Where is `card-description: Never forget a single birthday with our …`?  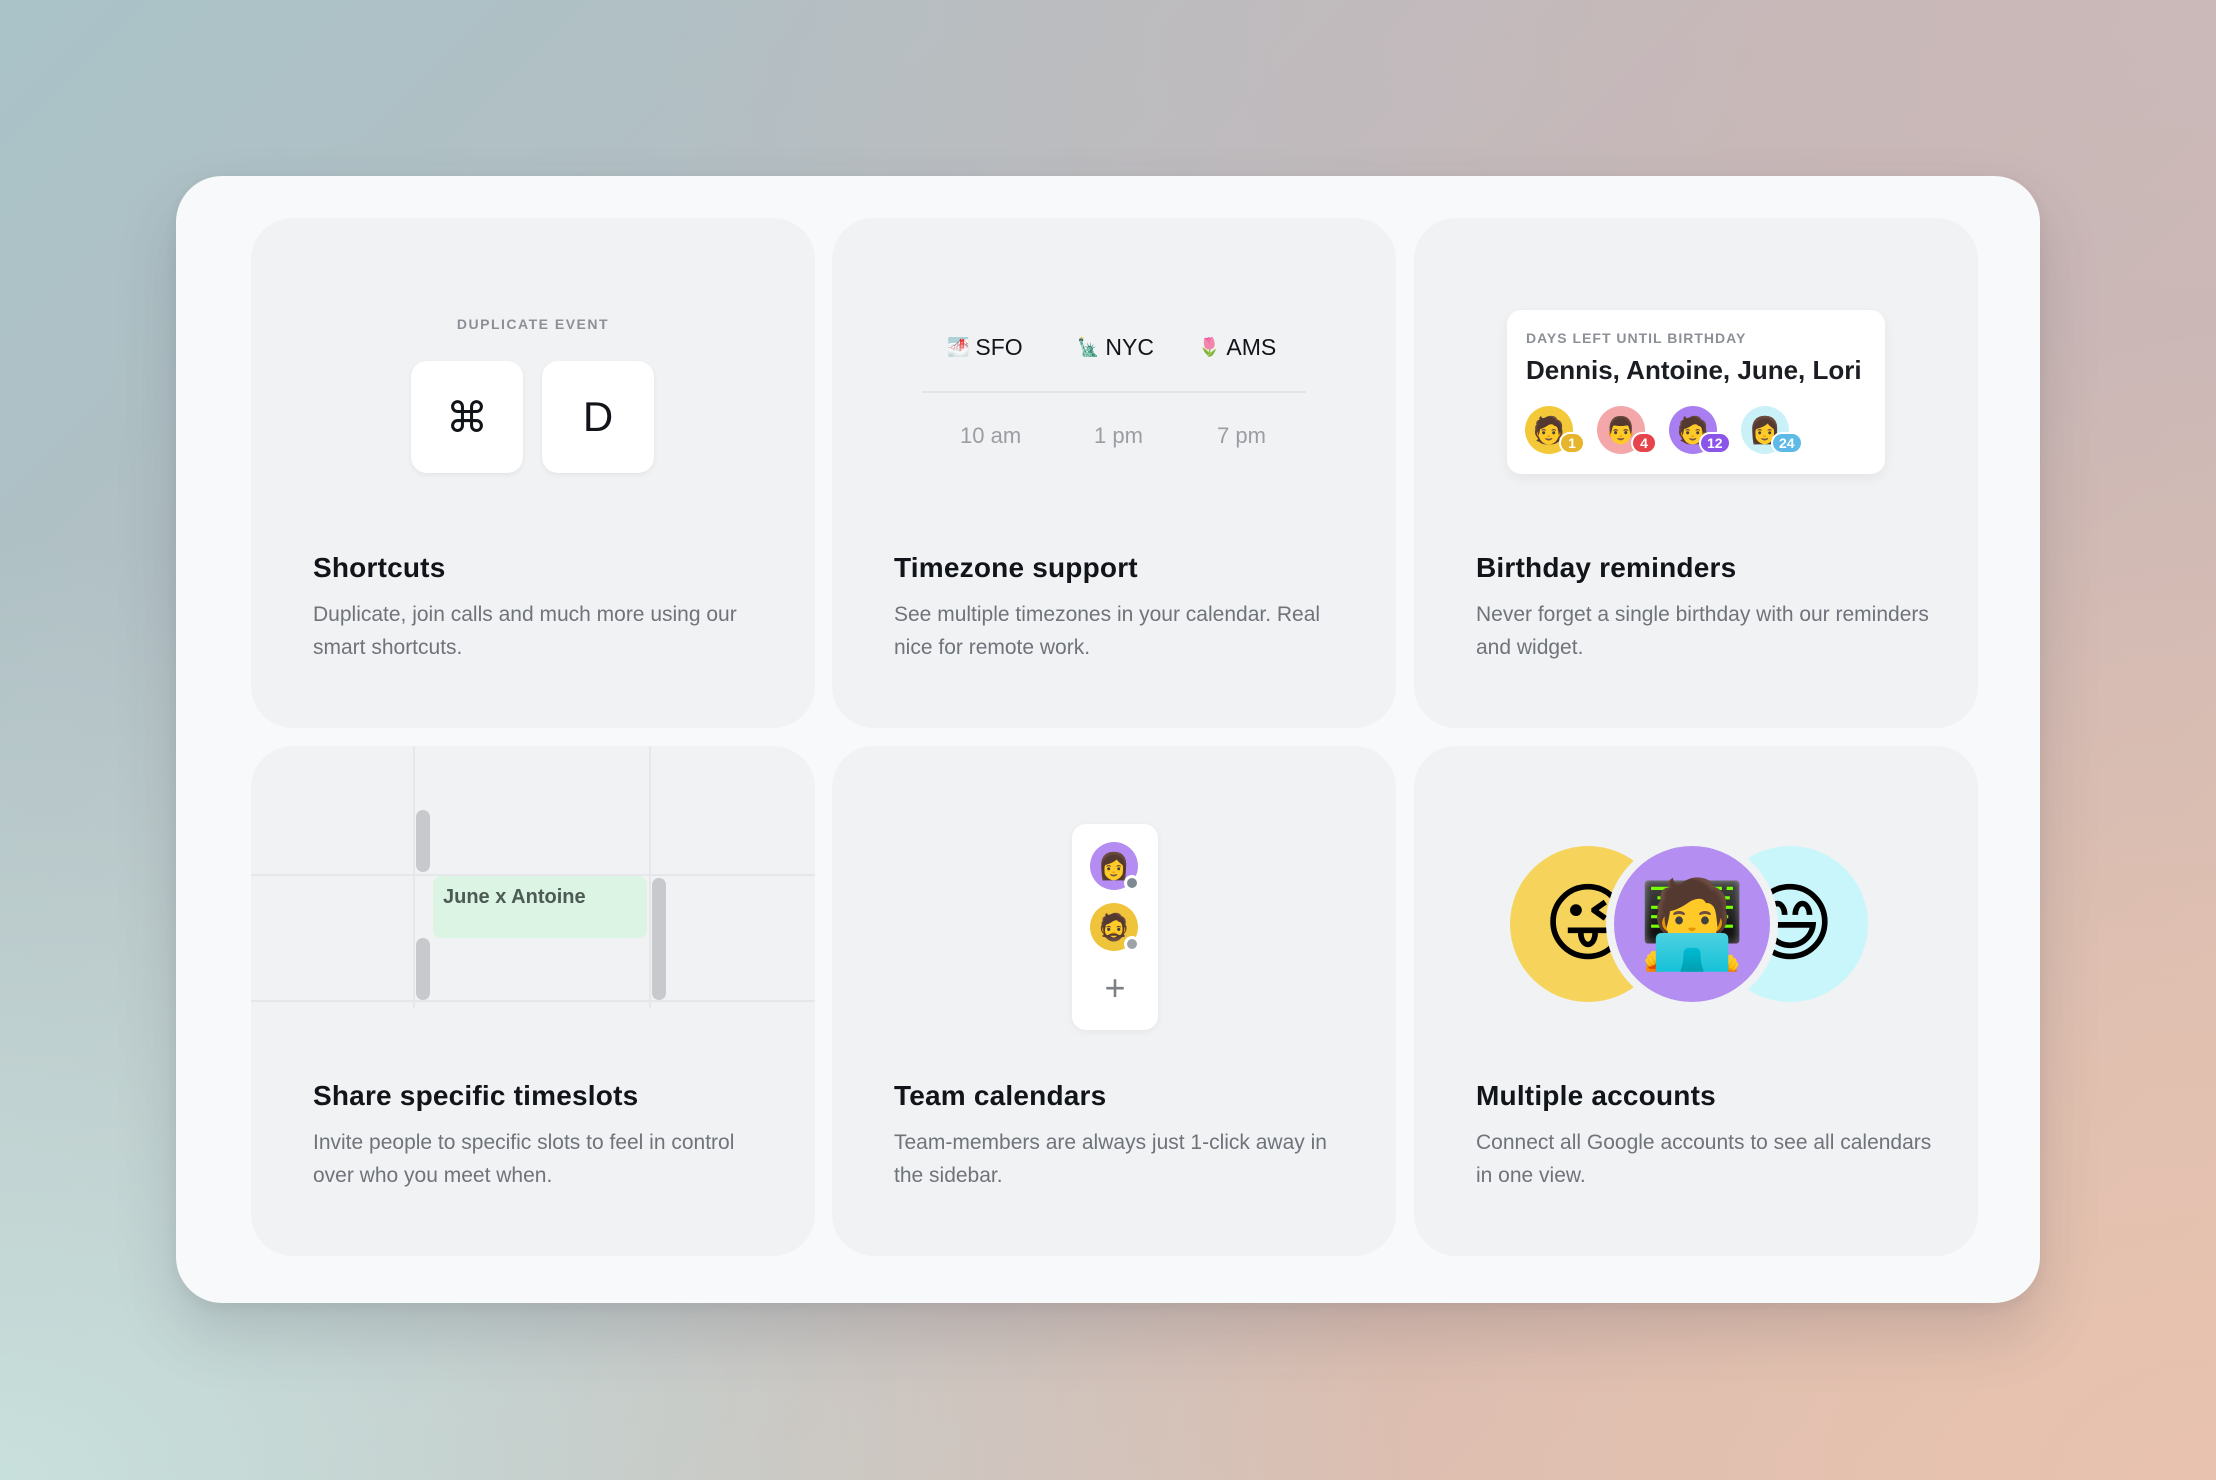
card-description: Never forget a single birthday with our … is located at coordinates (1702, 631).